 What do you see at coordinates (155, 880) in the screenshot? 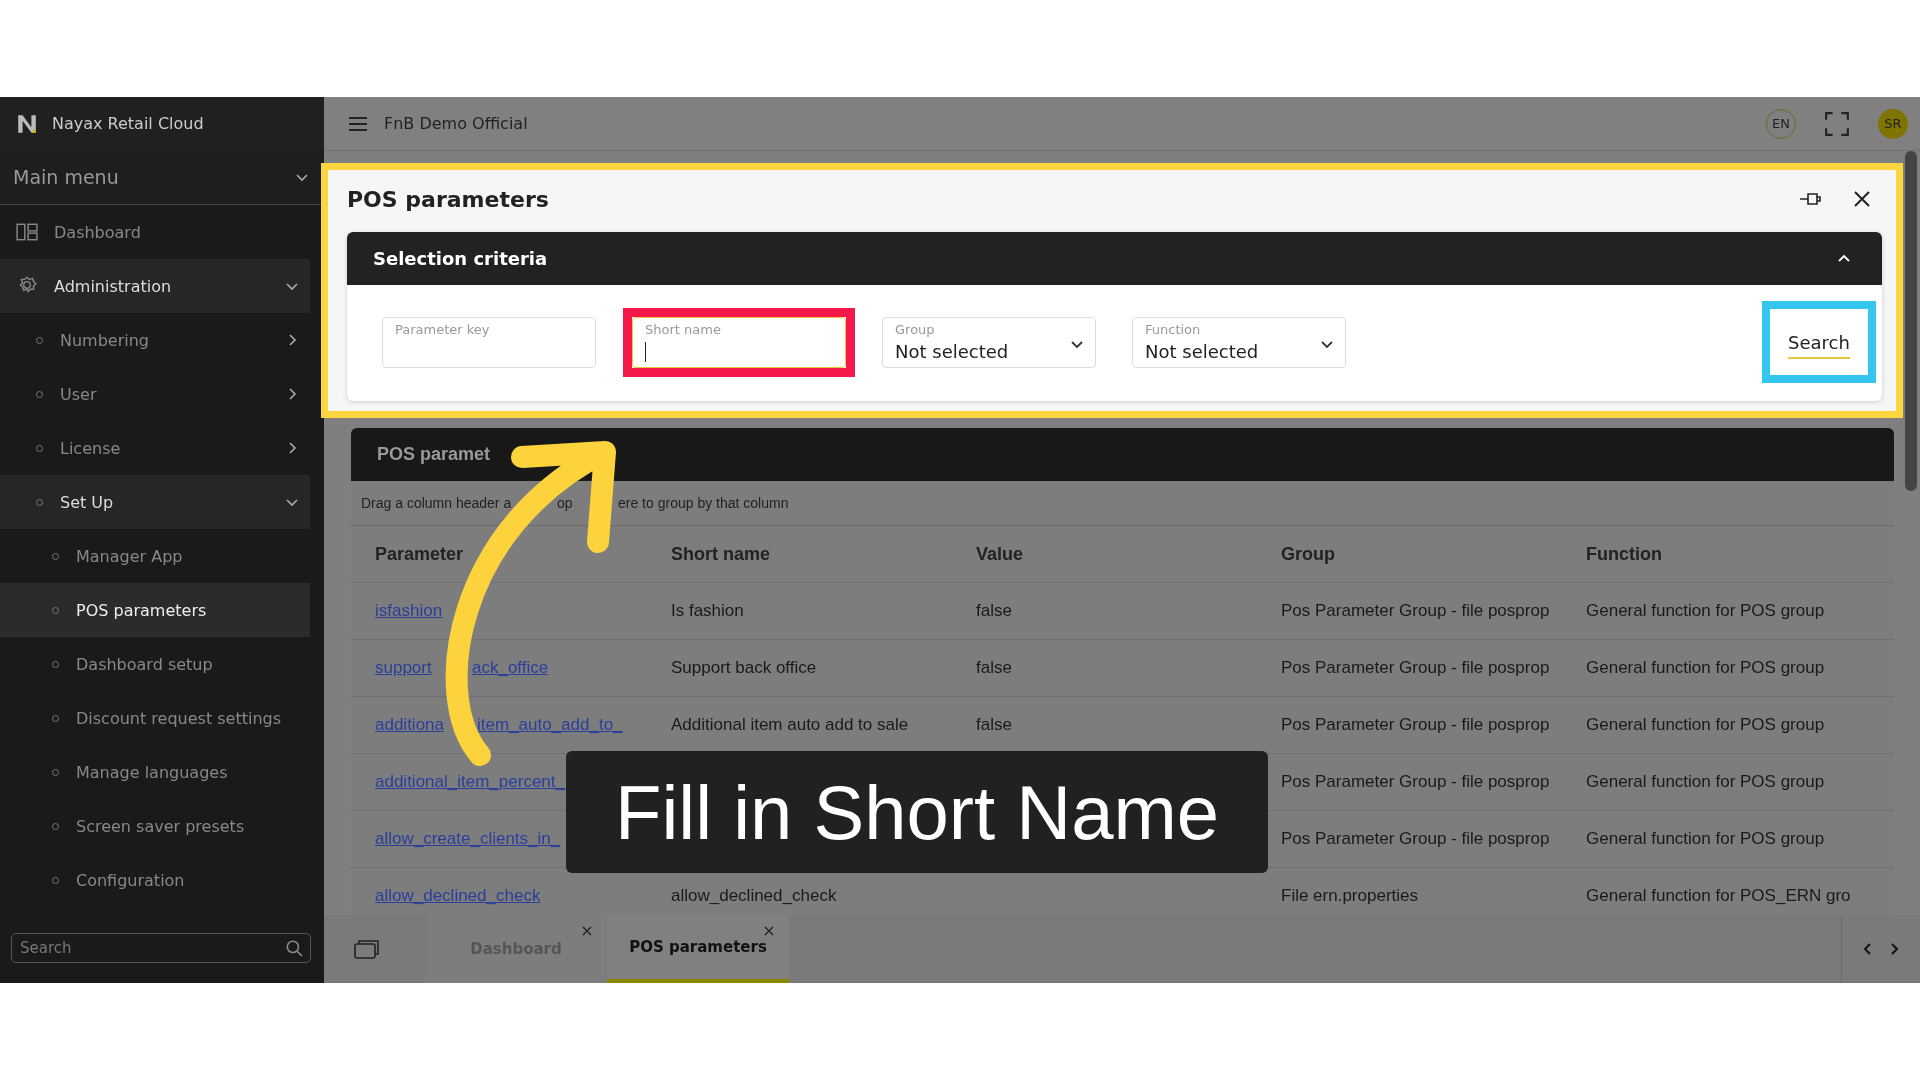
I see `sidebar-item: Configuration` at bounding box center [155, 880].